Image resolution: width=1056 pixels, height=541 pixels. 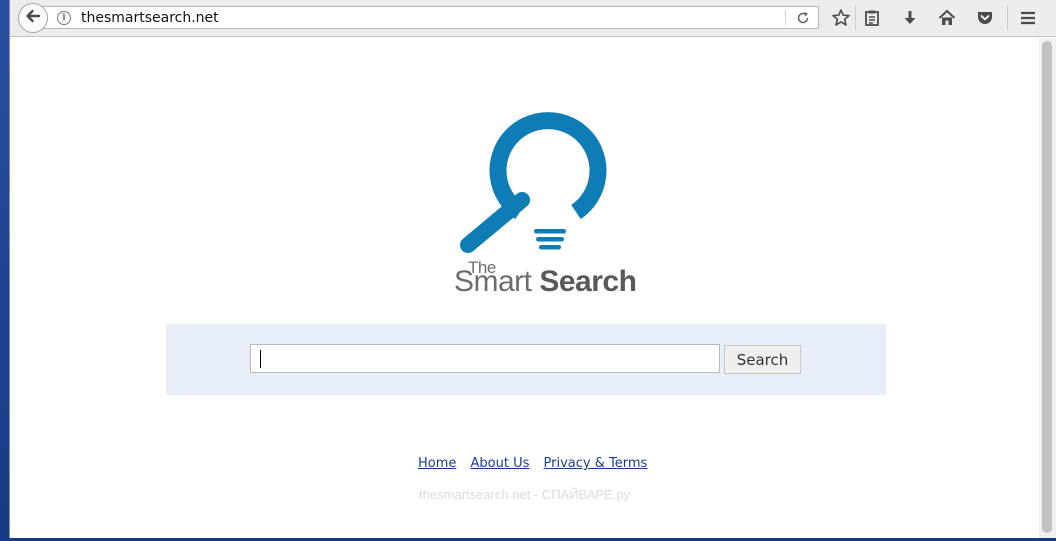 What do you see at coordinates (762, 359) in the screenshot?
I see `search-button: Search` at bounding box center [762, 359].